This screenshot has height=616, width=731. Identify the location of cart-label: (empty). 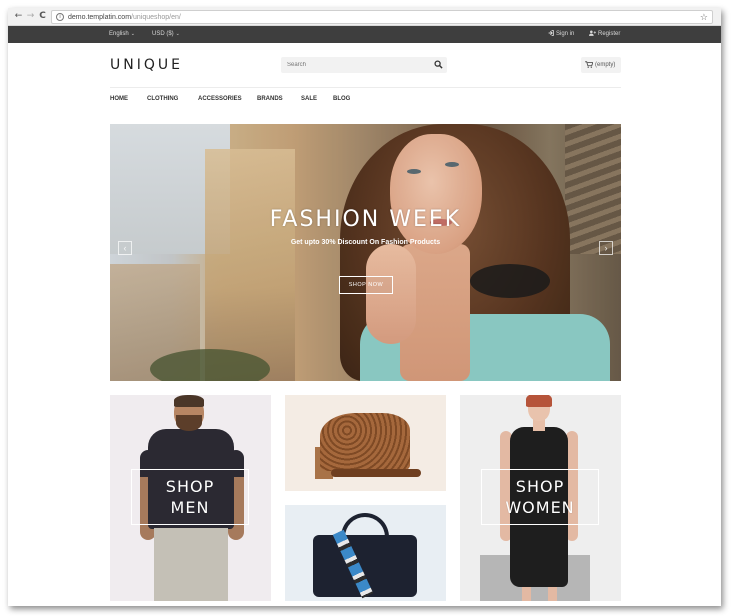
(605, 65).